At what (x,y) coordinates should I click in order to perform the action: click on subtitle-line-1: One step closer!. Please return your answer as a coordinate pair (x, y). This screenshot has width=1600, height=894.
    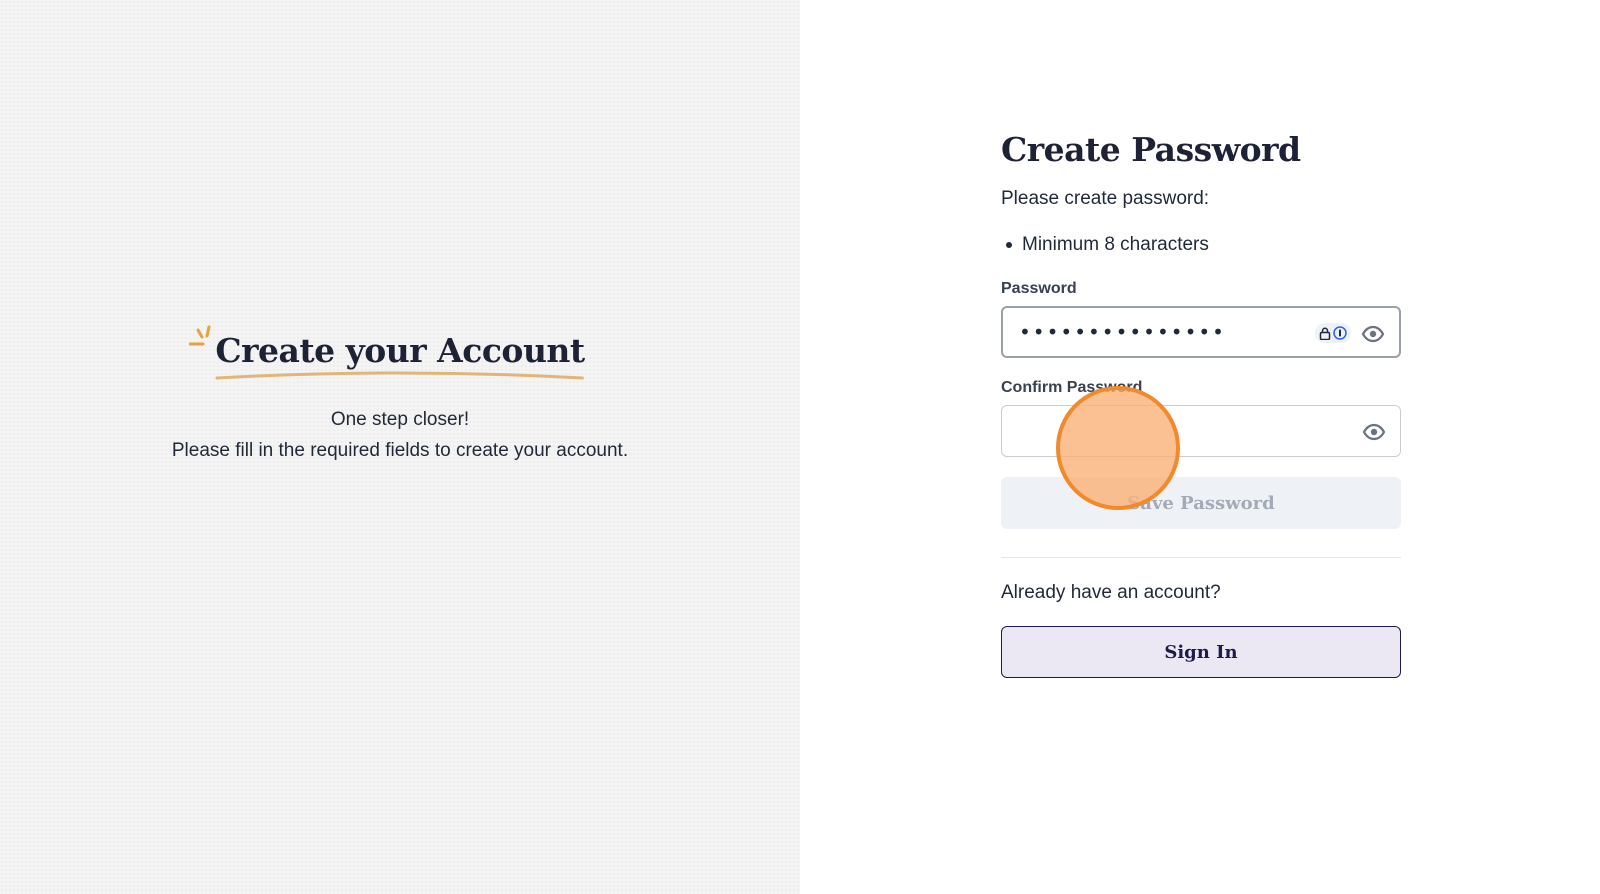
    Looking at the image, I should click on (400, 419).